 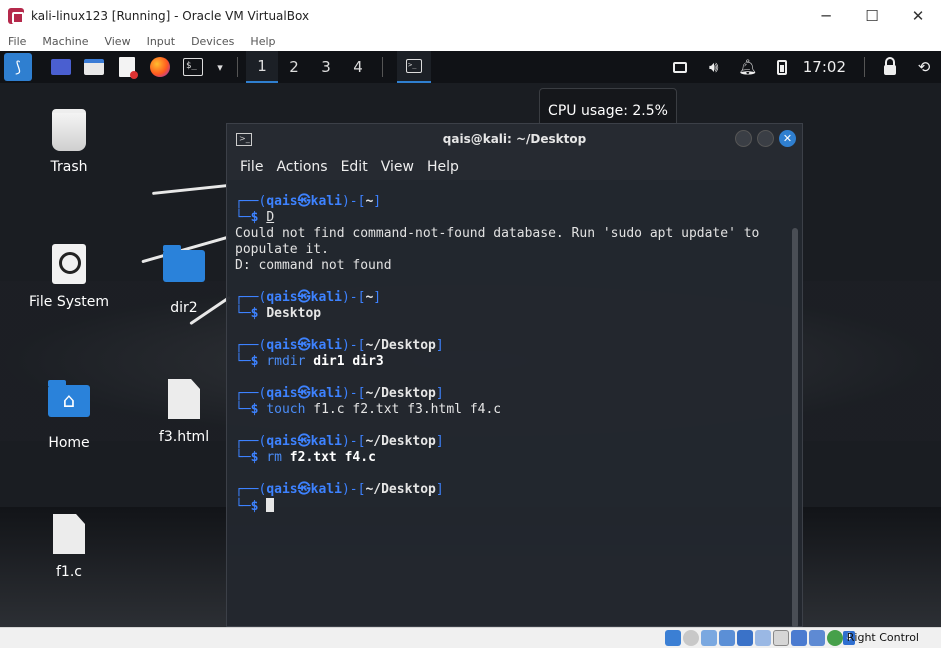 I want to click on virtualbox-logo-icon, so click(x=16, y=15).